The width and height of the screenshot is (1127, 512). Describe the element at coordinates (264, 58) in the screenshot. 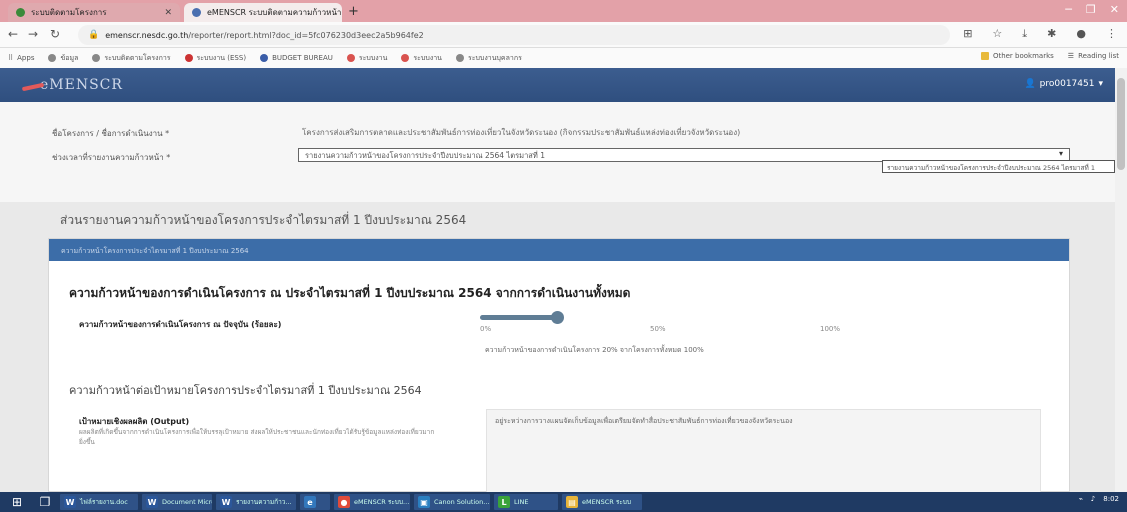

I see `budget-icon` at that location.